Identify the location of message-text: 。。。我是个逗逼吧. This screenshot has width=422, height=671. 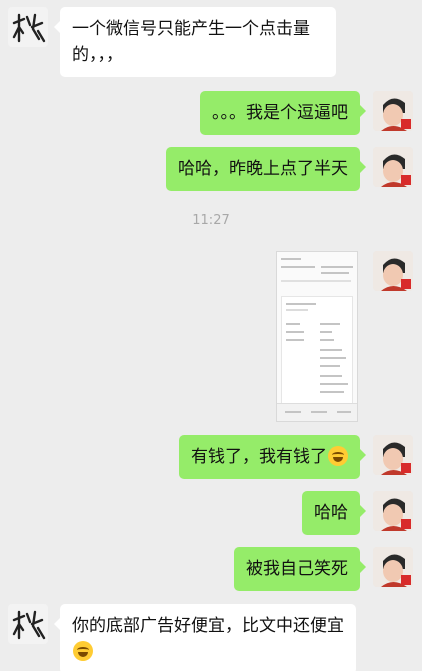
(280, 113).